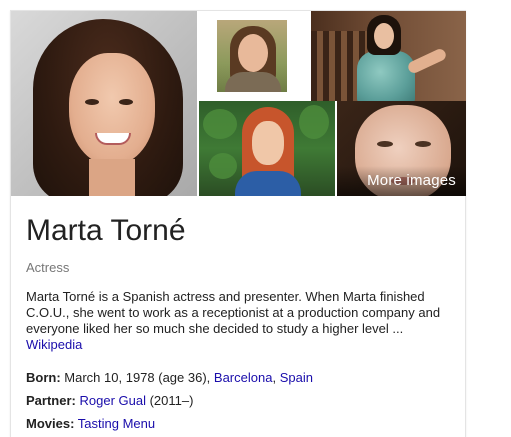 The width and height of the screenshot is (511, 437). What do you see at coordinates (401, 148) in the screenshot?
I see `more-images-tile: More images` at bounding box center [401, 148].